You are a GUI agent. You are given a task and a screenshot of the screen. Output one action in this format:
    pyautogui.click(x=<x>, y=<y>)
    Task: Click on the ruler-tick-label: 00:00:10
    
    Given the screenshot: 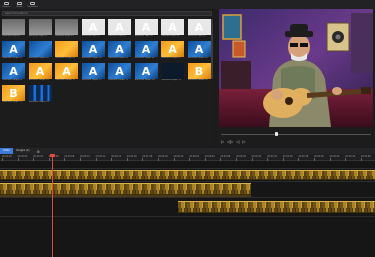 What is the action you would take?
    pyautogui.click(x=85, y=156)
    